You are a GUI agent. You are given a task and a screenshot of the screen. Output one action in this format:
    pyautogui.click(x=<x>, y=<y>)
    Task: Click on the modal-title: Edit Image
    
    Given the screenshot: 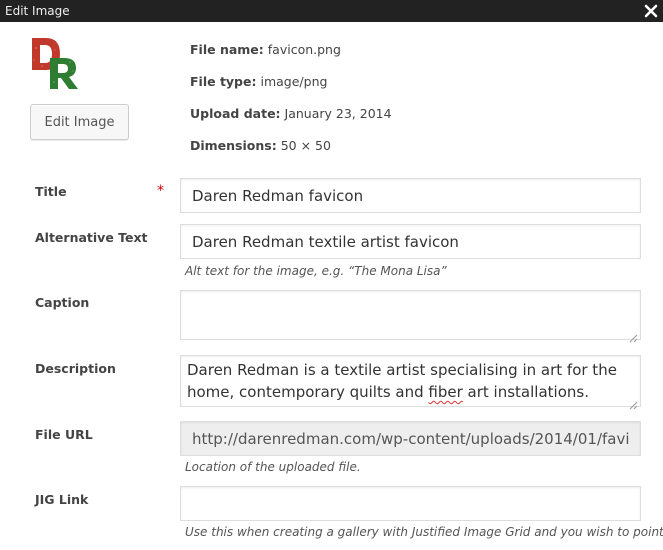 What is the action you would take?
    pyautogui.click(x=37, y=11)
    